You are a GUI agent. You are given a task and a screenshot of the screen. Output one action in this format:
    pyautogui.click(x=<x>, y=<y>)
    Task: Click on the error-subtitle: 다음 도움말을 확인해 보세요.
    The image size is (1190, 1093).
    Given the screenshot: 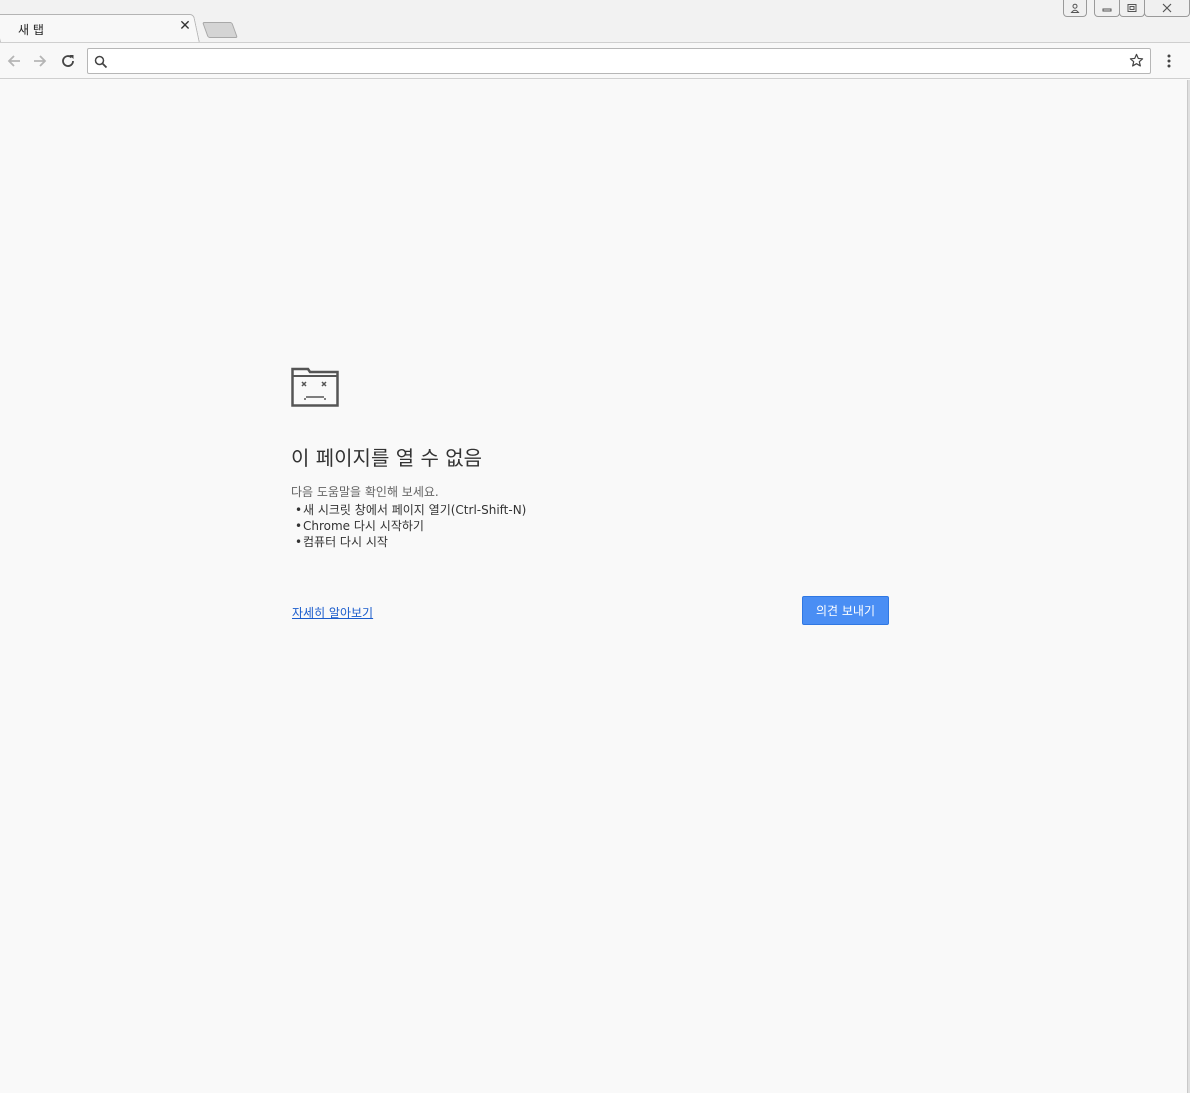 What is the action you would take?
    pyautogui.click(x=365, y=492)
    